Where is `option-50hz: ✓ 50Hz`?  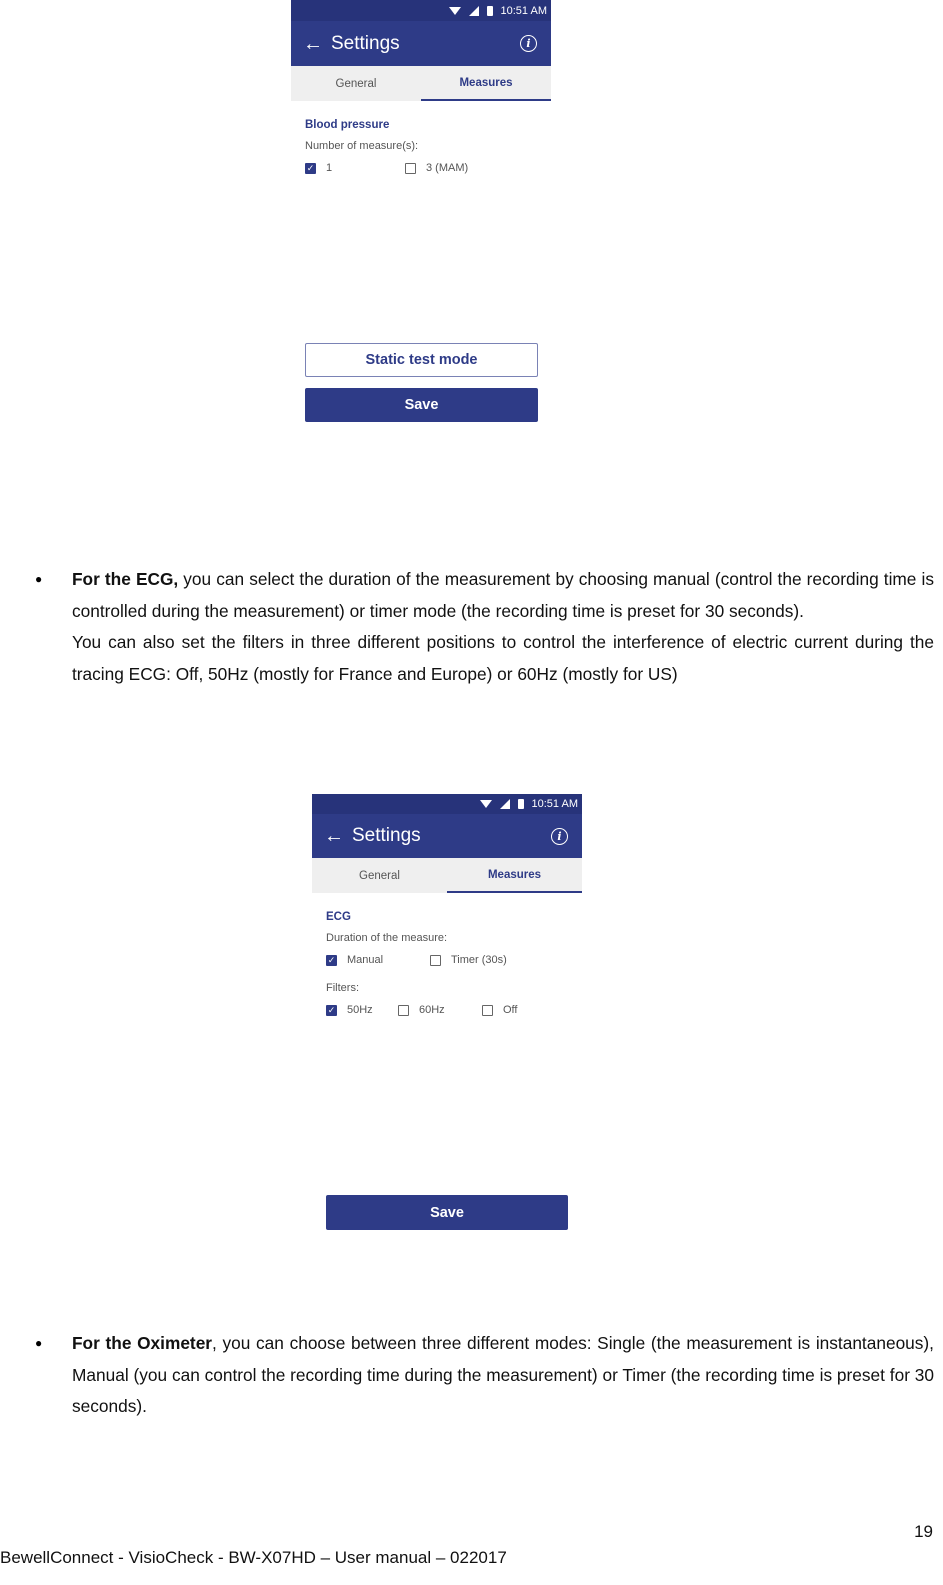
option-50hz: ✓ 50Hz is located at coordinates (362, 1010).